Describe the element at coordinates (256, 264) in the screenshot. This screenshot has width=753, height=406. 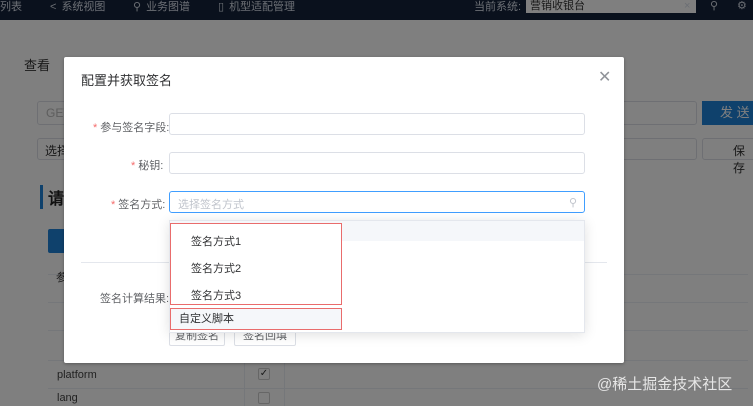
I see `sign-method-options-group: 签名方式1 签名方式2 签名方式3` at that location.